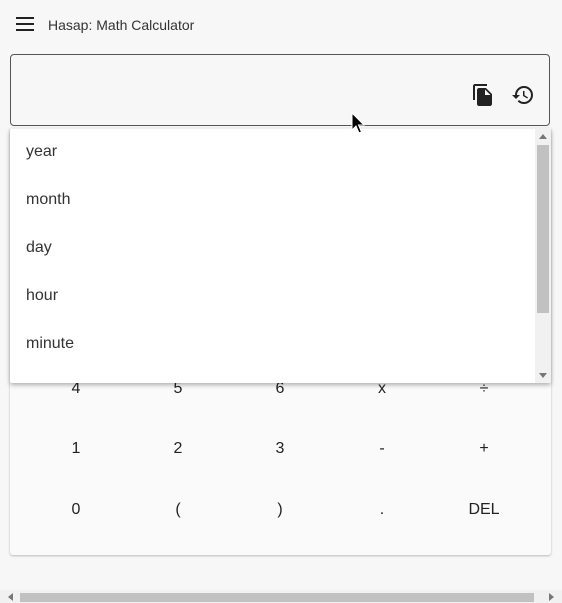 The height and width of the screenshot is (603, 562). What do you see at coordinates (551, 597) in the screenshot?
I see `scroll-right-arrow-icon` at bounding box center [551, 597].